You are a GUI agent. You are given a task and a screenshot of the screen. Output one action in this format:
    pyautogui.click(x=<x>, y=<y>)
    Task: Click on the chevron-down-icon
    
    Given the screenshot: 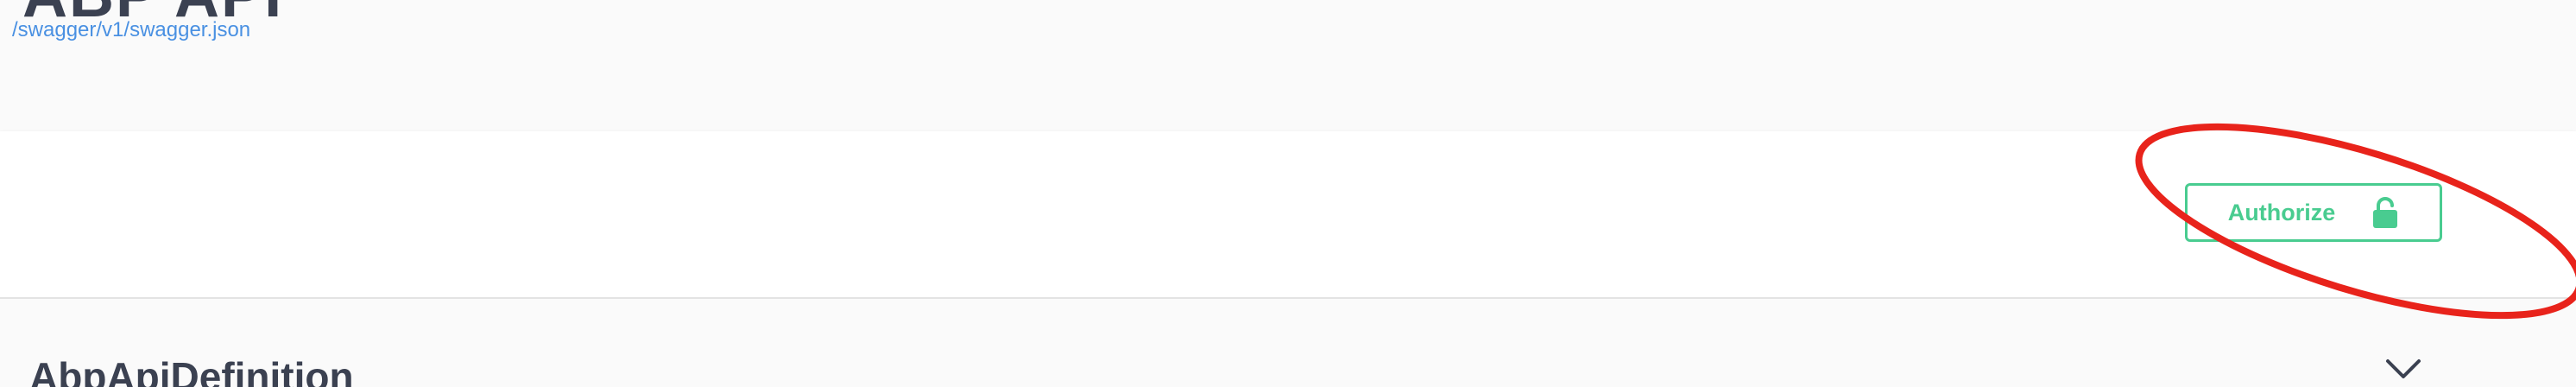 What is the action you would take?
    pyautogui.click(x=2403, y=369)
    